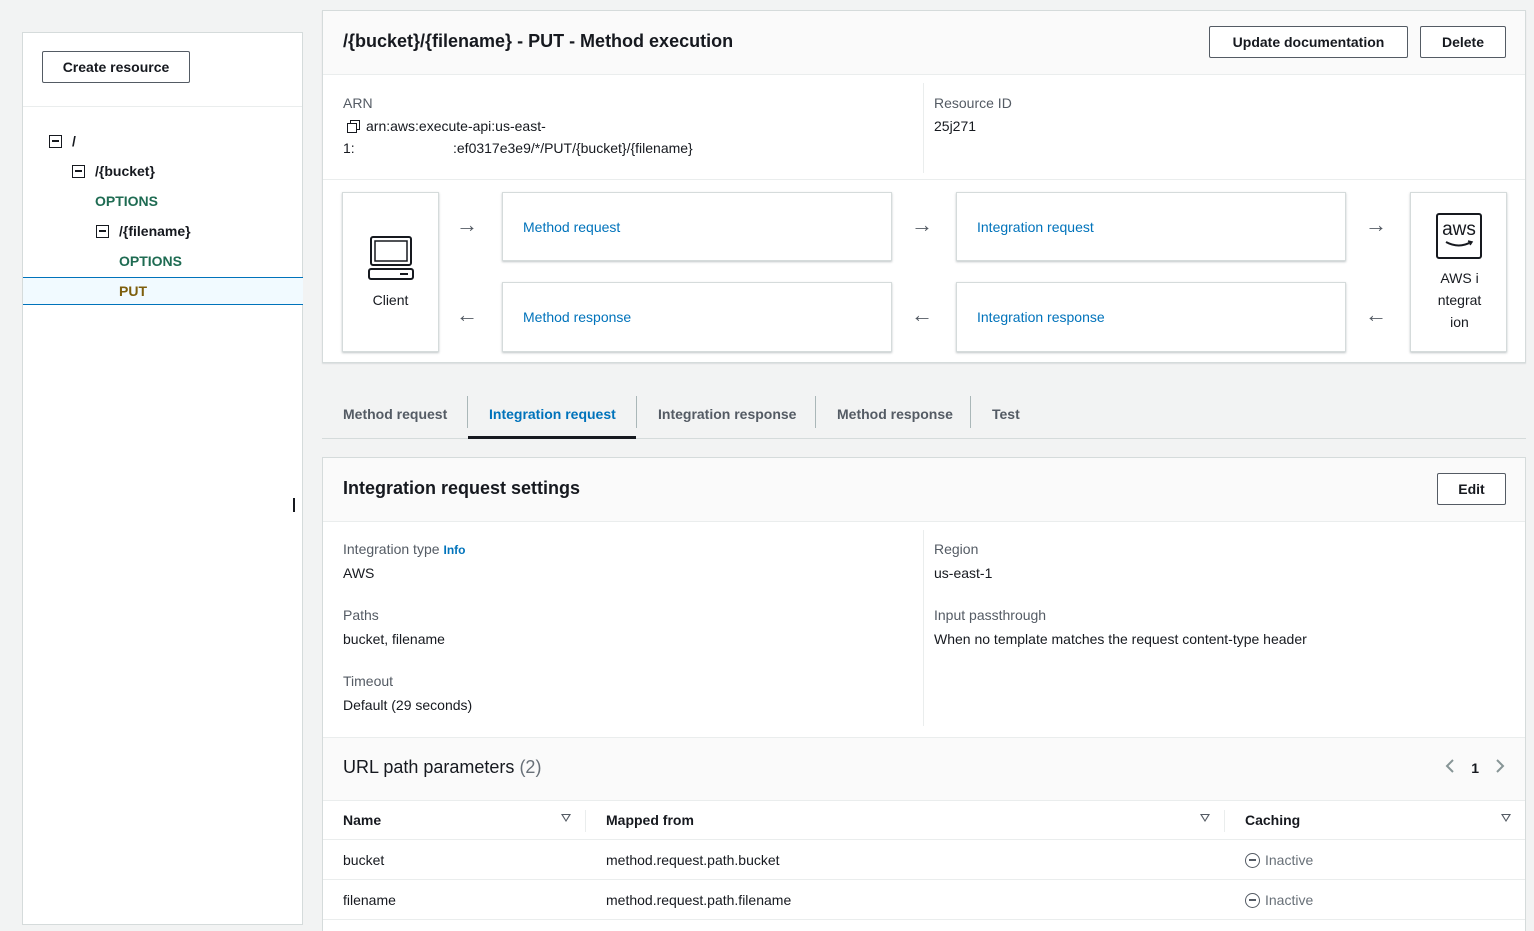 The image size is (1534, 931). What do you see at coordinates (1252, 860) in the screenshot?
I see `inactive-status-icon` at bounding box center [1252, 860].